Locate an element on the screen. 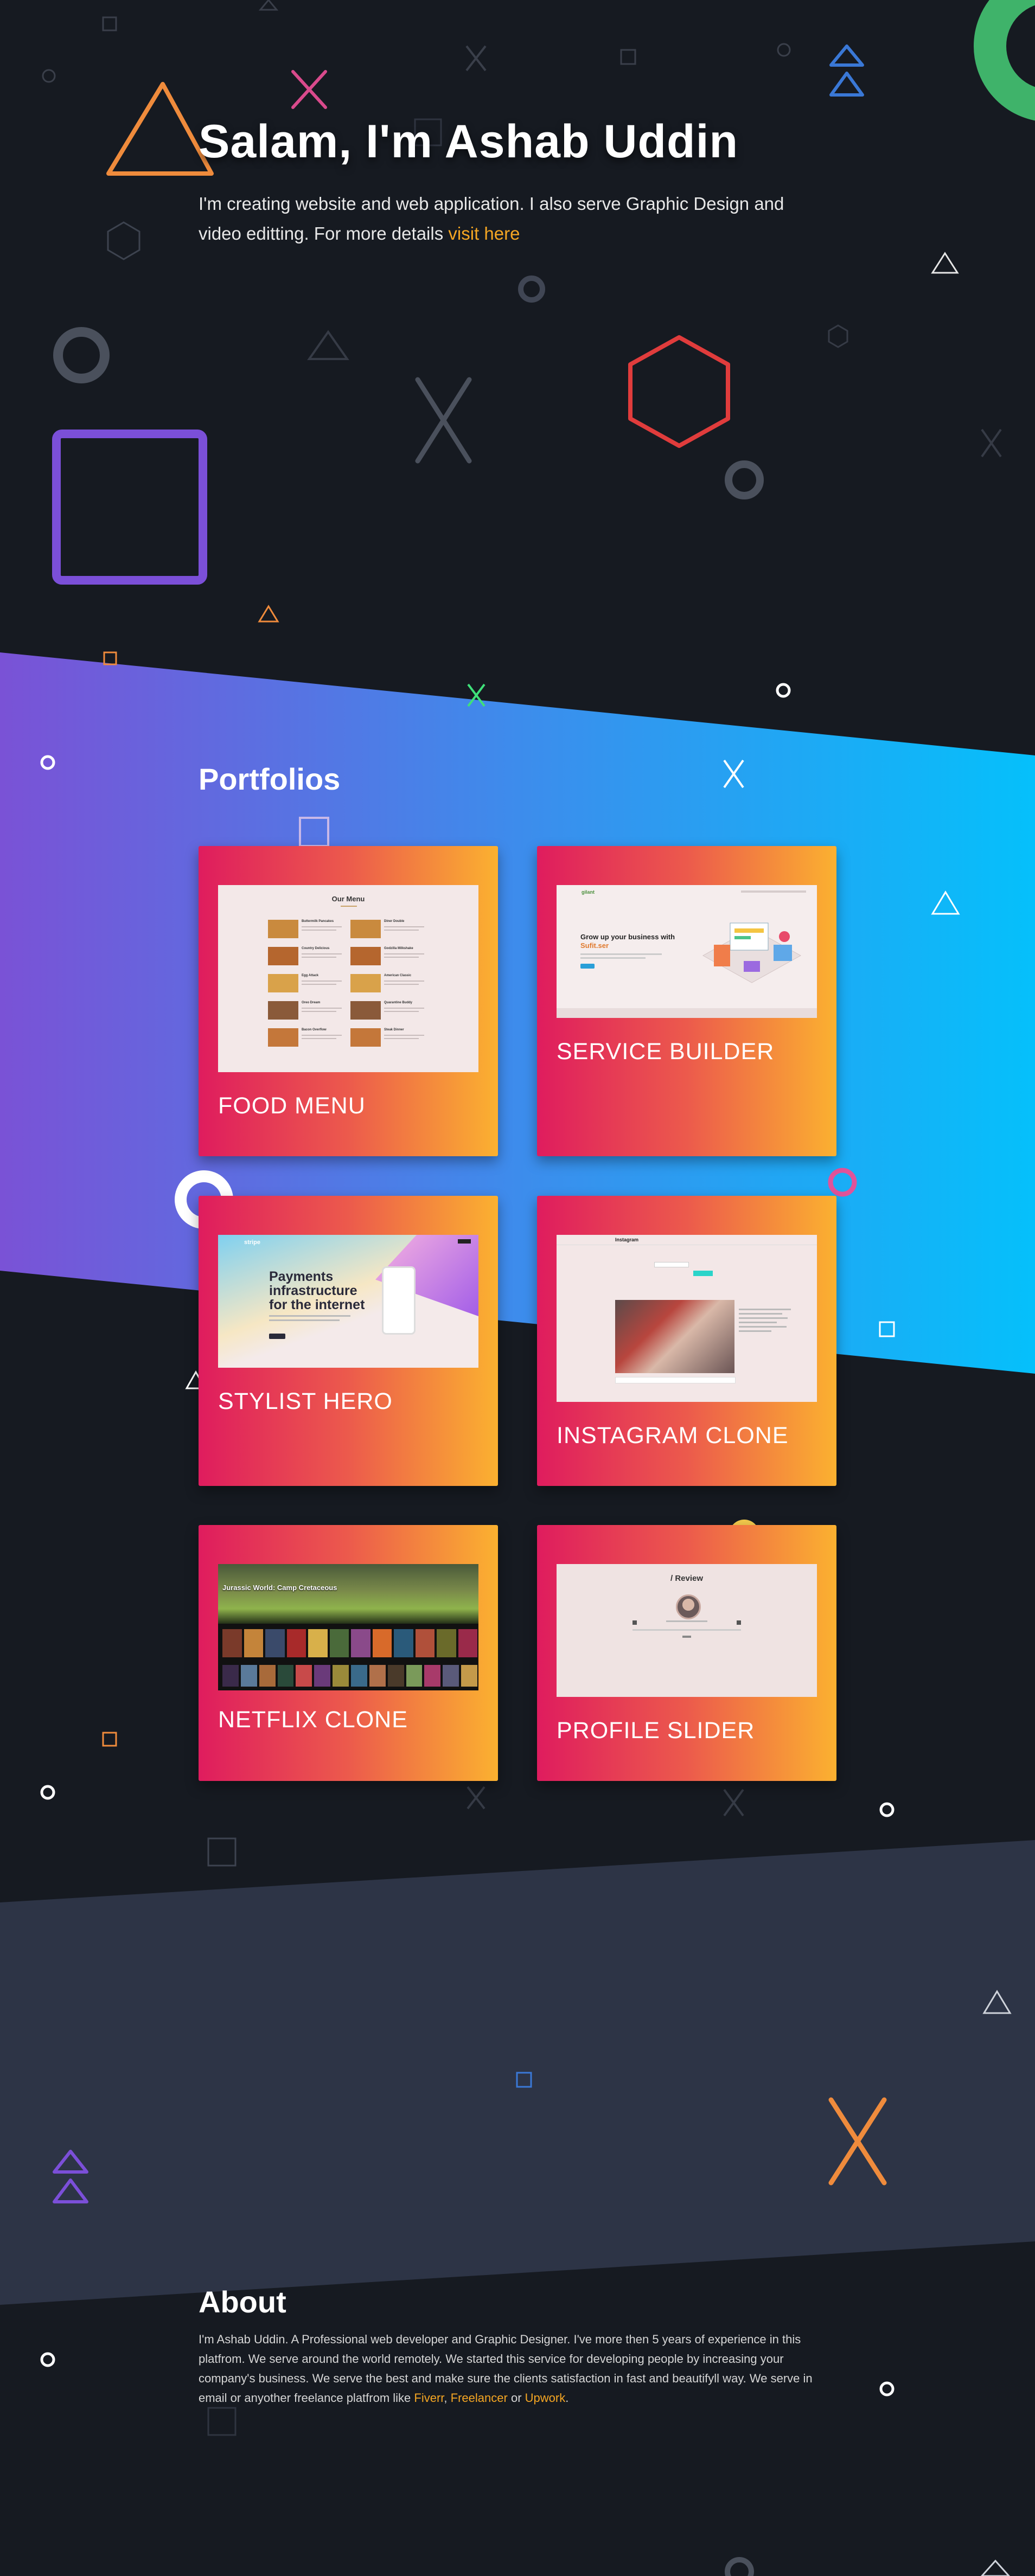 The width and height of the screenshot is (1035, 2576). food-menu-item: Bacon Overflow is located at coordinates (306, 1039).